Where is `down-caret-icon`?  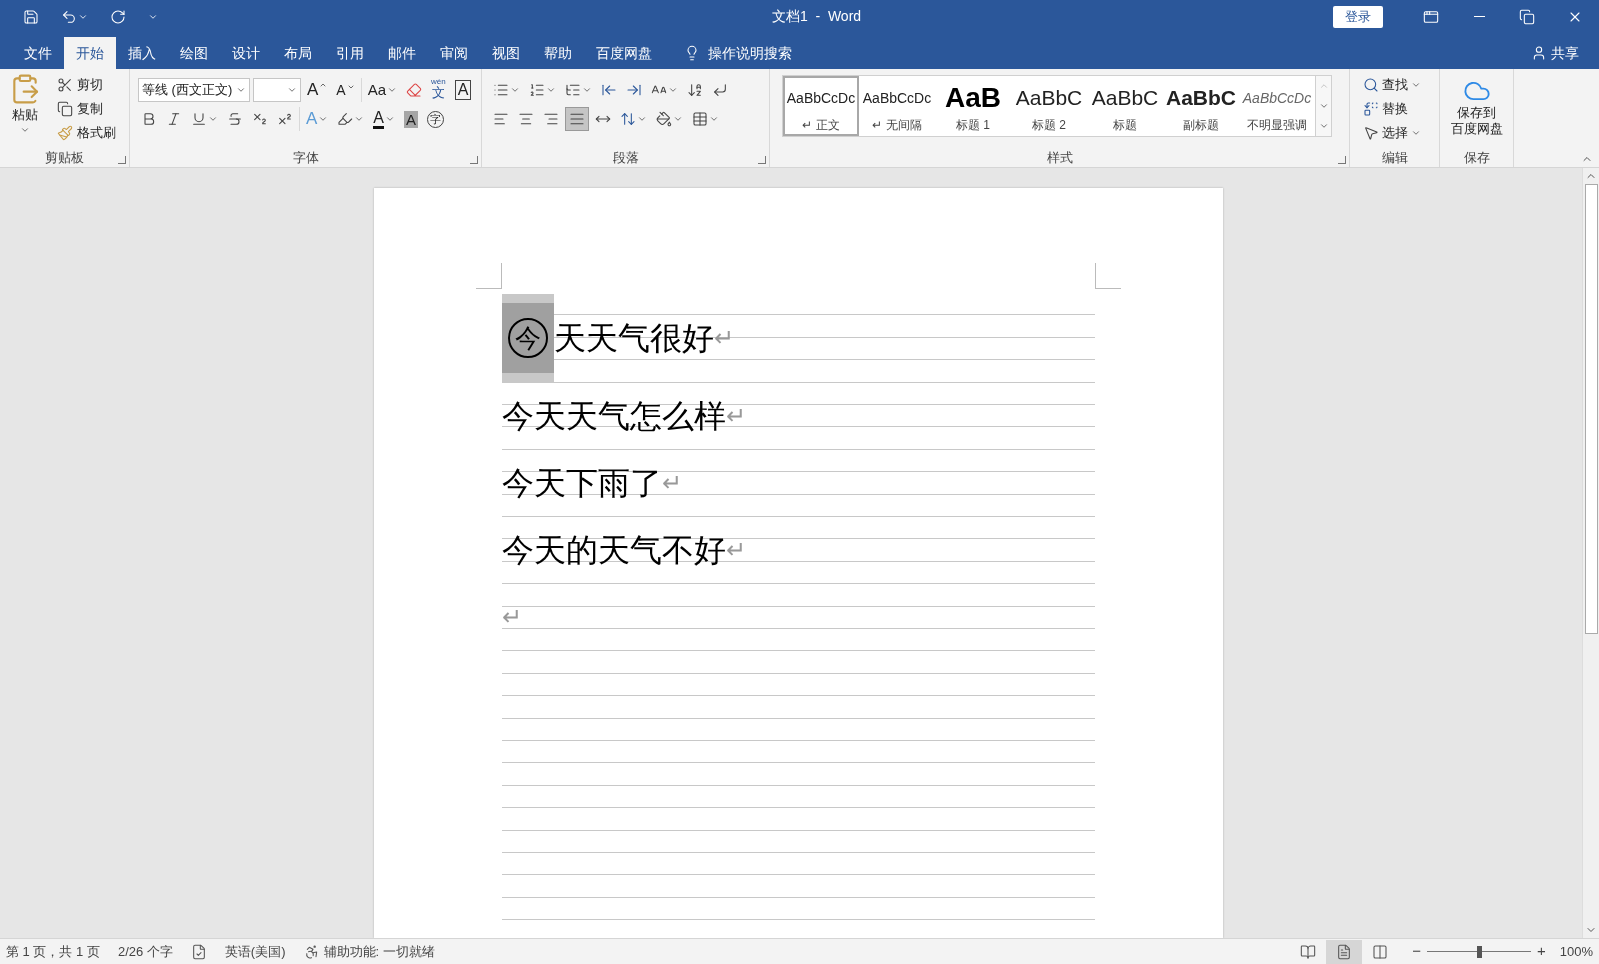 down-caret-icon is located at coordinates (350, 87).